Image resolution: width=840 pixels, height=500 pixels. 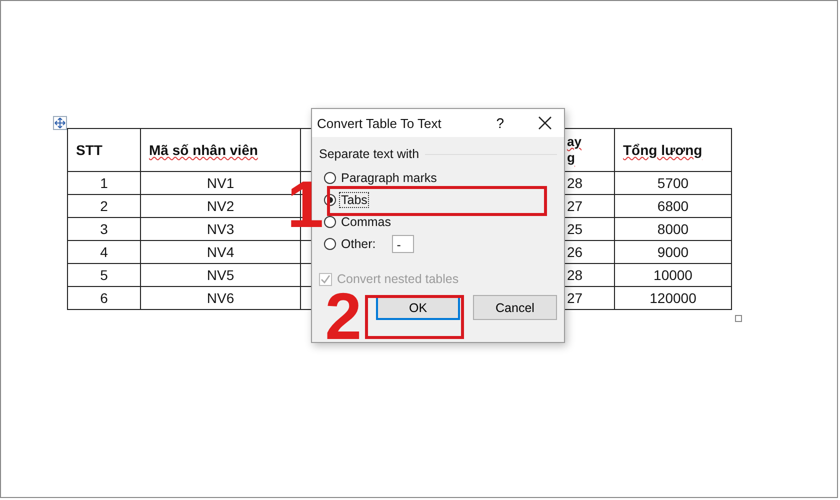 I want to click on move-handle-icon, so click(x=60, y=123).